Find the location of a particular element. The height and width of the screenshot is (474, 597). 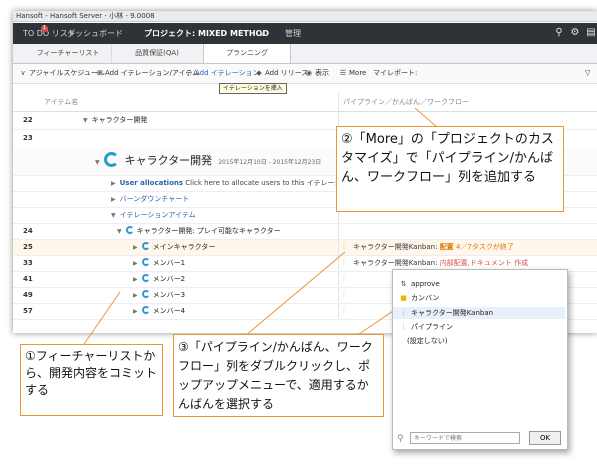

popup-item-character-kanban: ⫶ キャラクター開発Kanban is located at coordinates (479, 313).